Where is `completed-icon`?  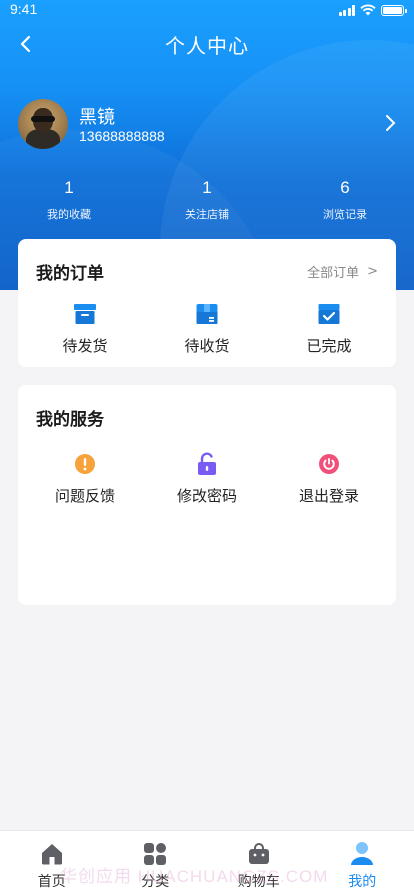
completed-icon is located at coordinates (329, 314).